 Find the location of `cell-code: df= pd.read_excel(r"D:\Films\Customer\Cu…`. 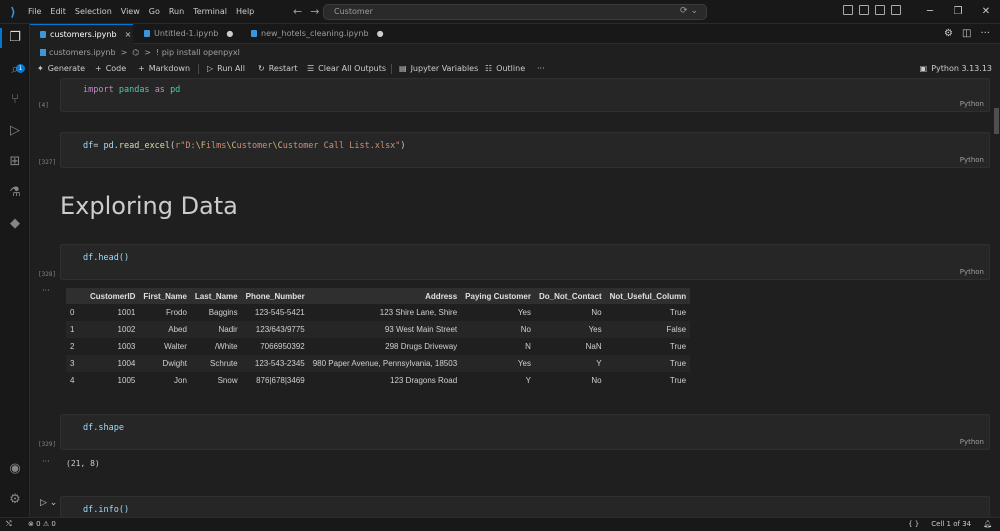

cell-code: df= pd.read_excel(r"D:\Films\Customer\Cu… is located at coordinates (244, 146).